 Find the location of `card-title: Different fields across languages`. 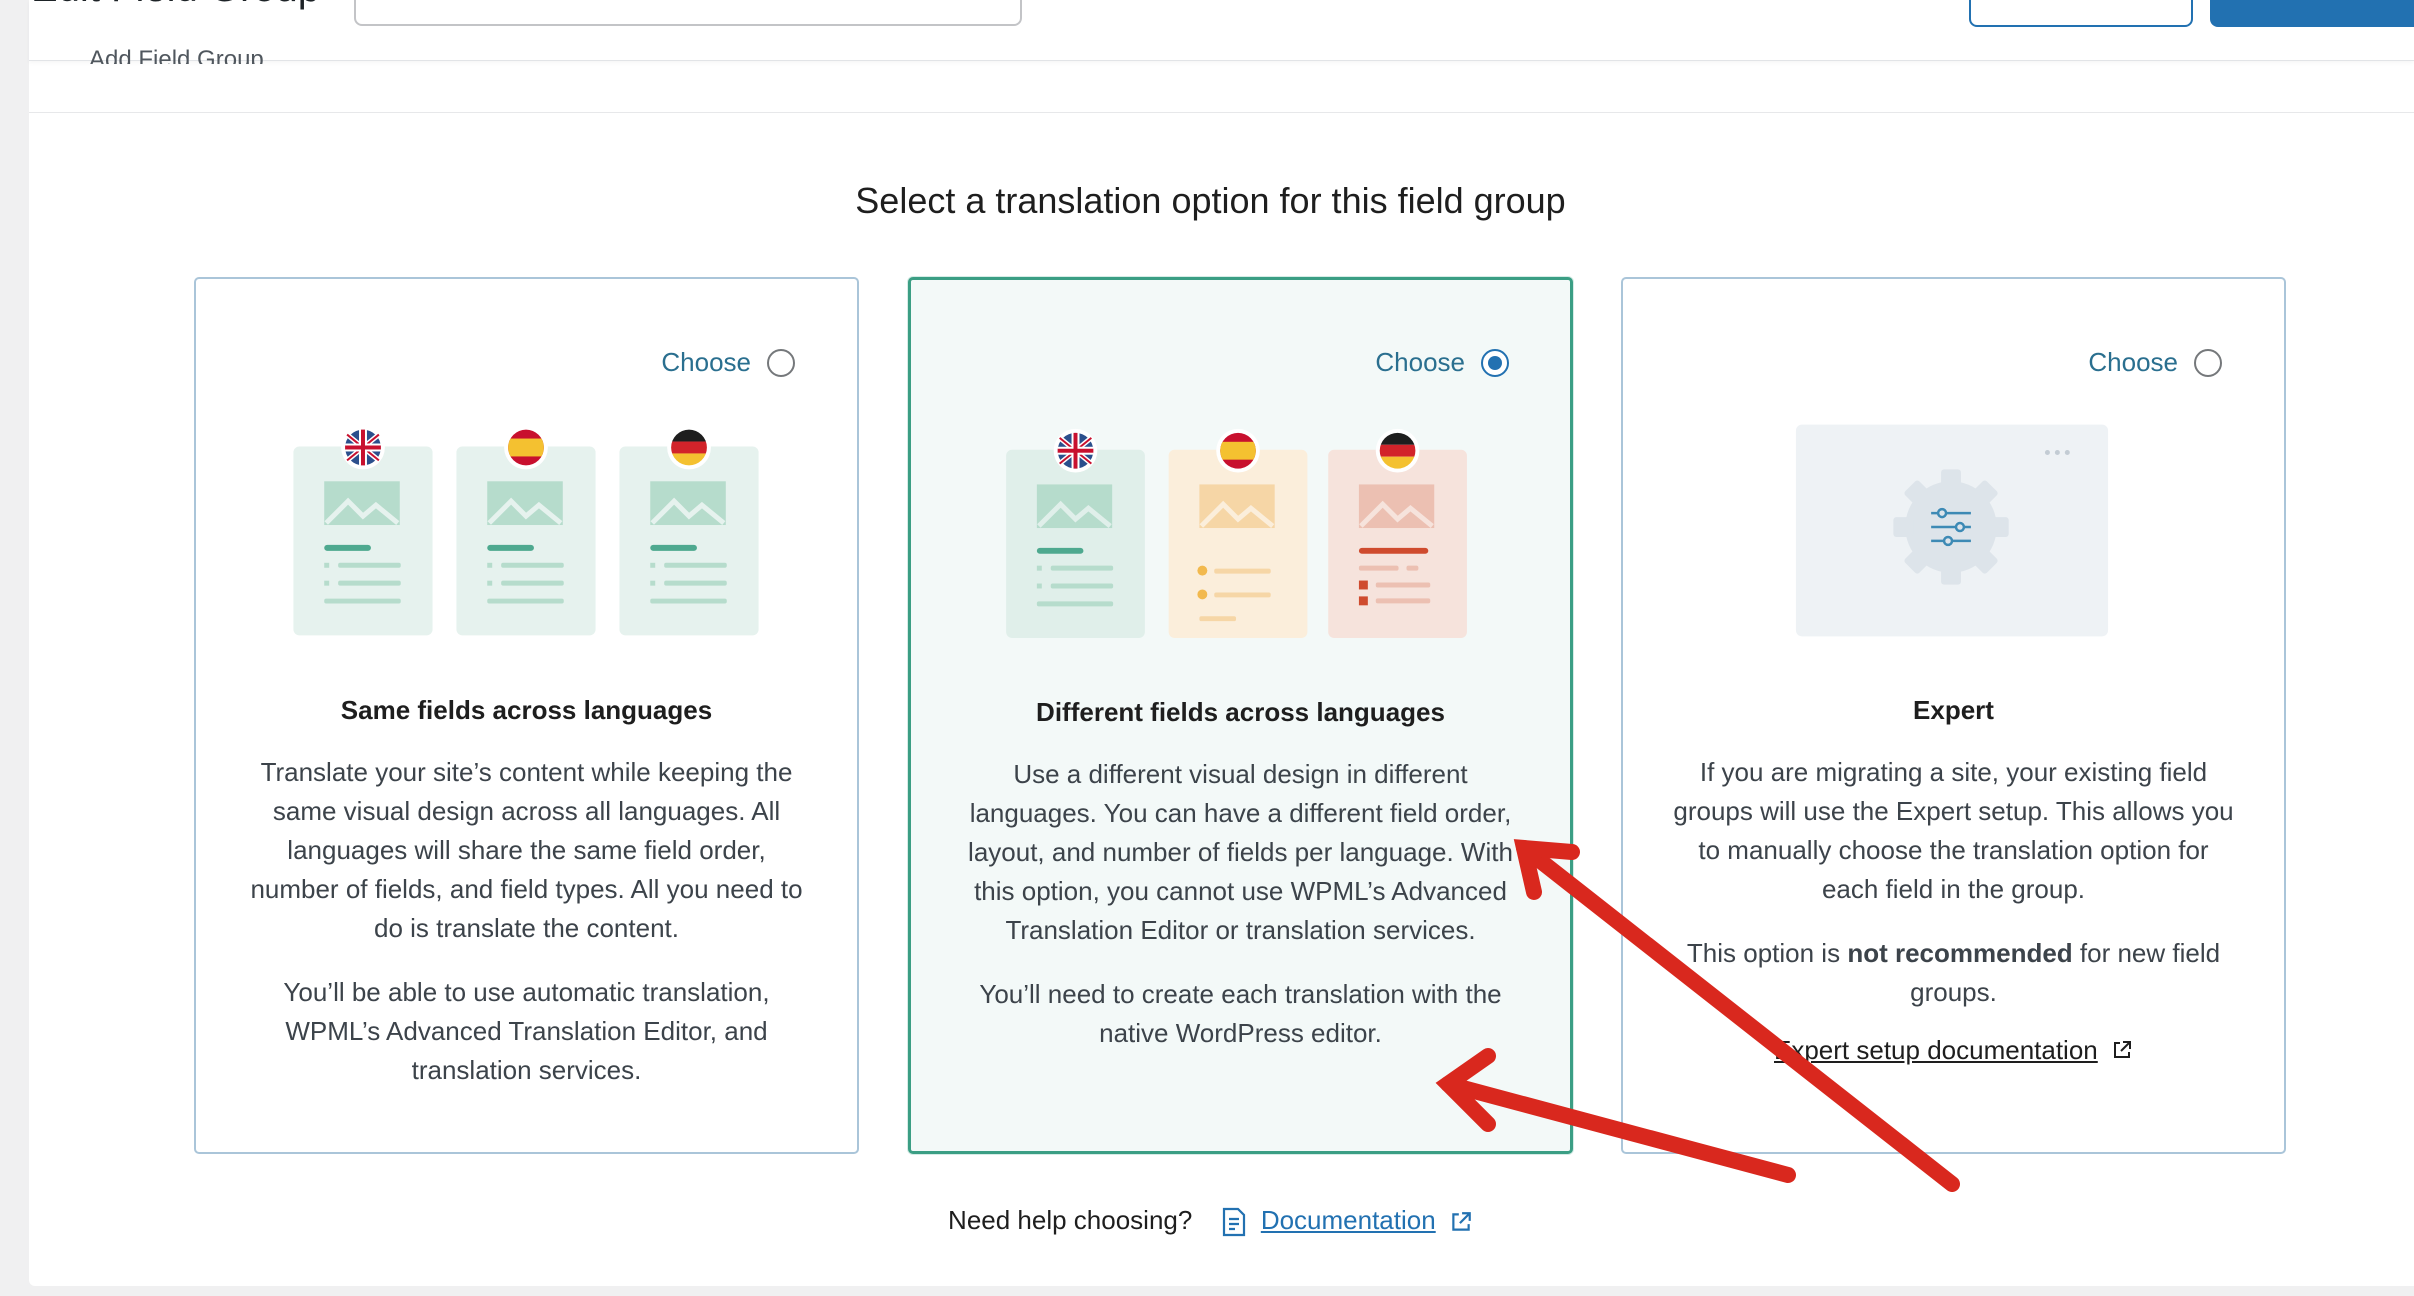

card-title: Different fields across languages is located at coordinates (1240, 712).